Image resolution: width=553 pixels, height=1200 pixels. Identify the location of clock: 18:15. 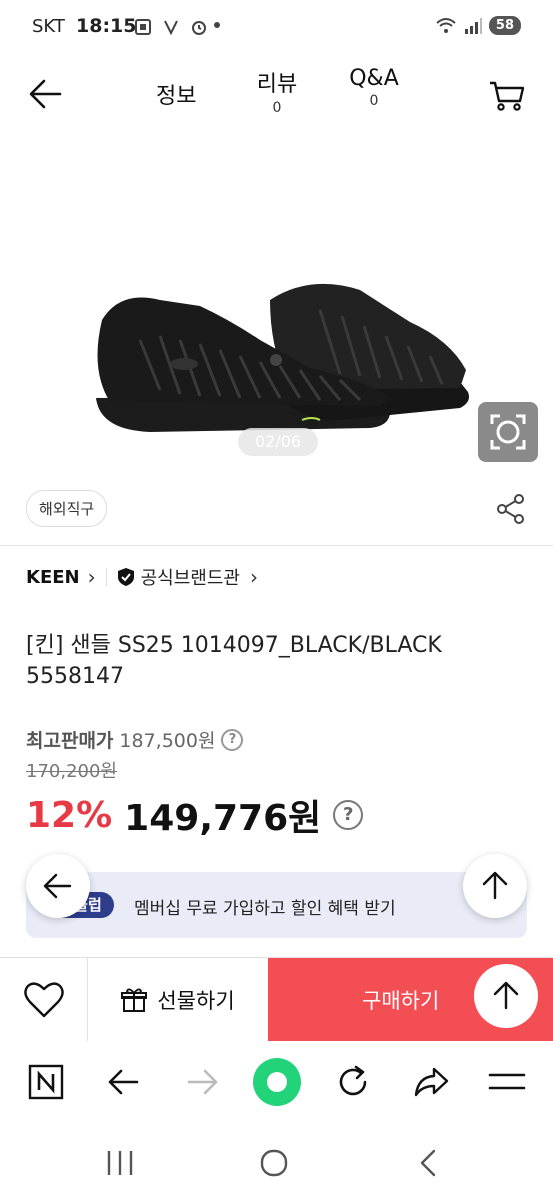
(106, 26).